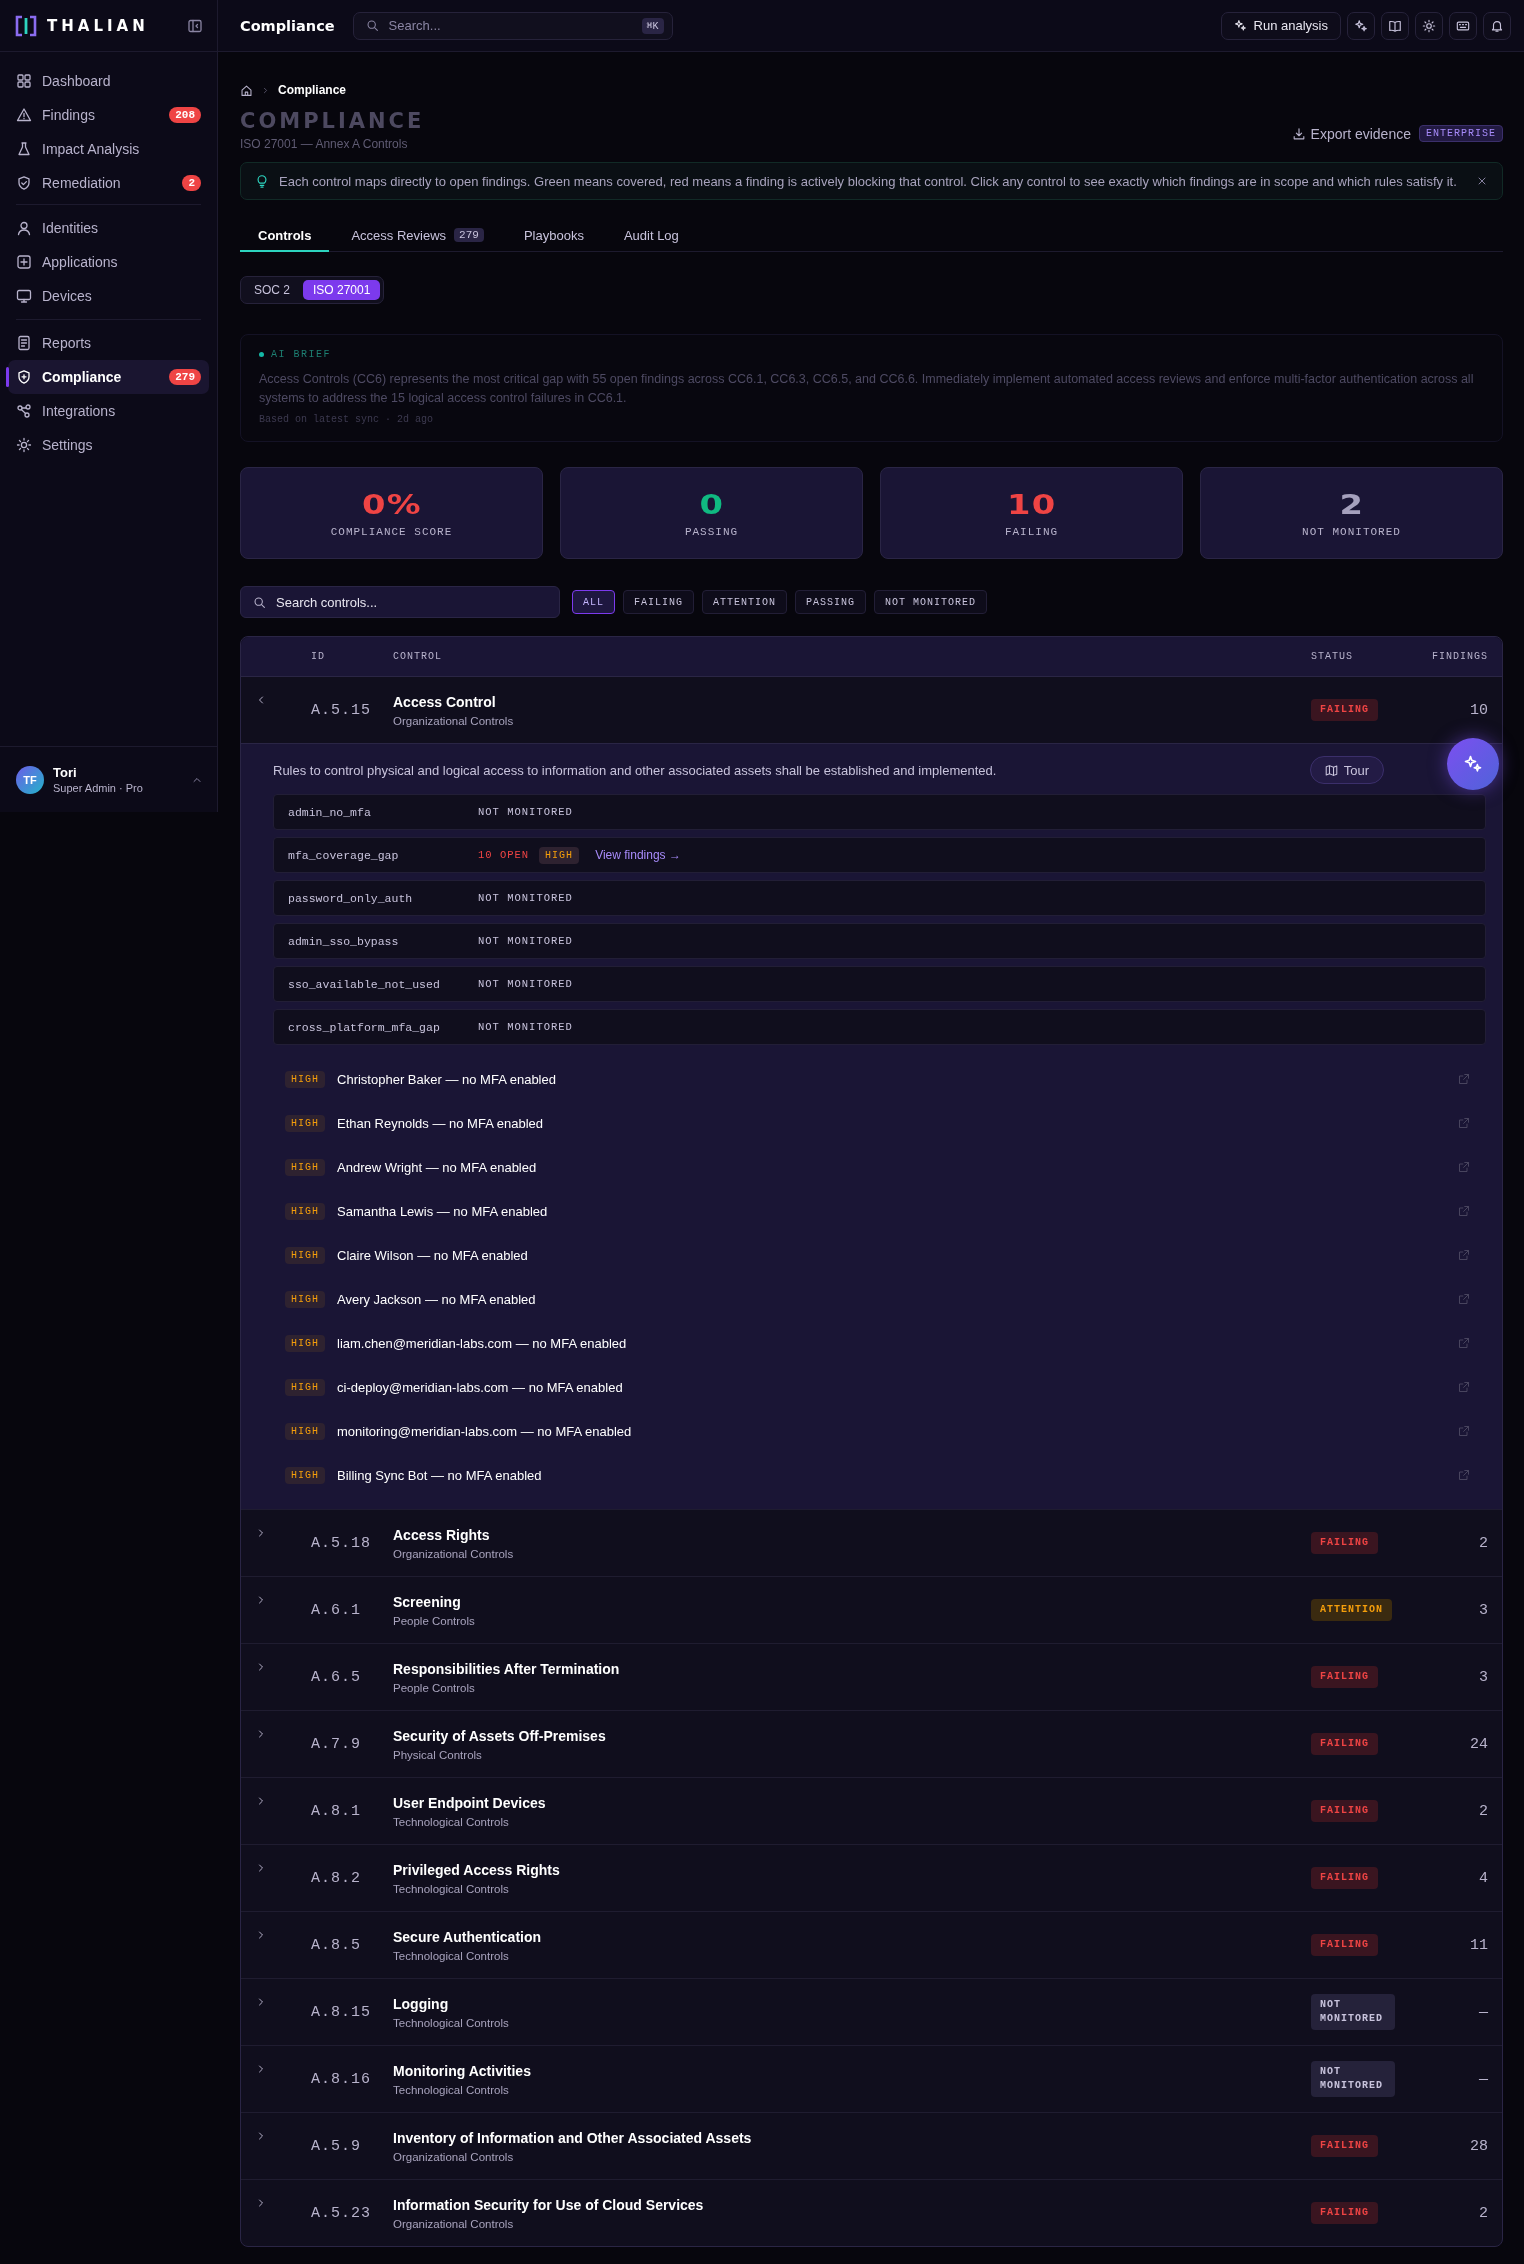  Describe the element at coordinates (1280, 25) in the screenshot. I see `run-analysis-button: Run analysis` at that location.